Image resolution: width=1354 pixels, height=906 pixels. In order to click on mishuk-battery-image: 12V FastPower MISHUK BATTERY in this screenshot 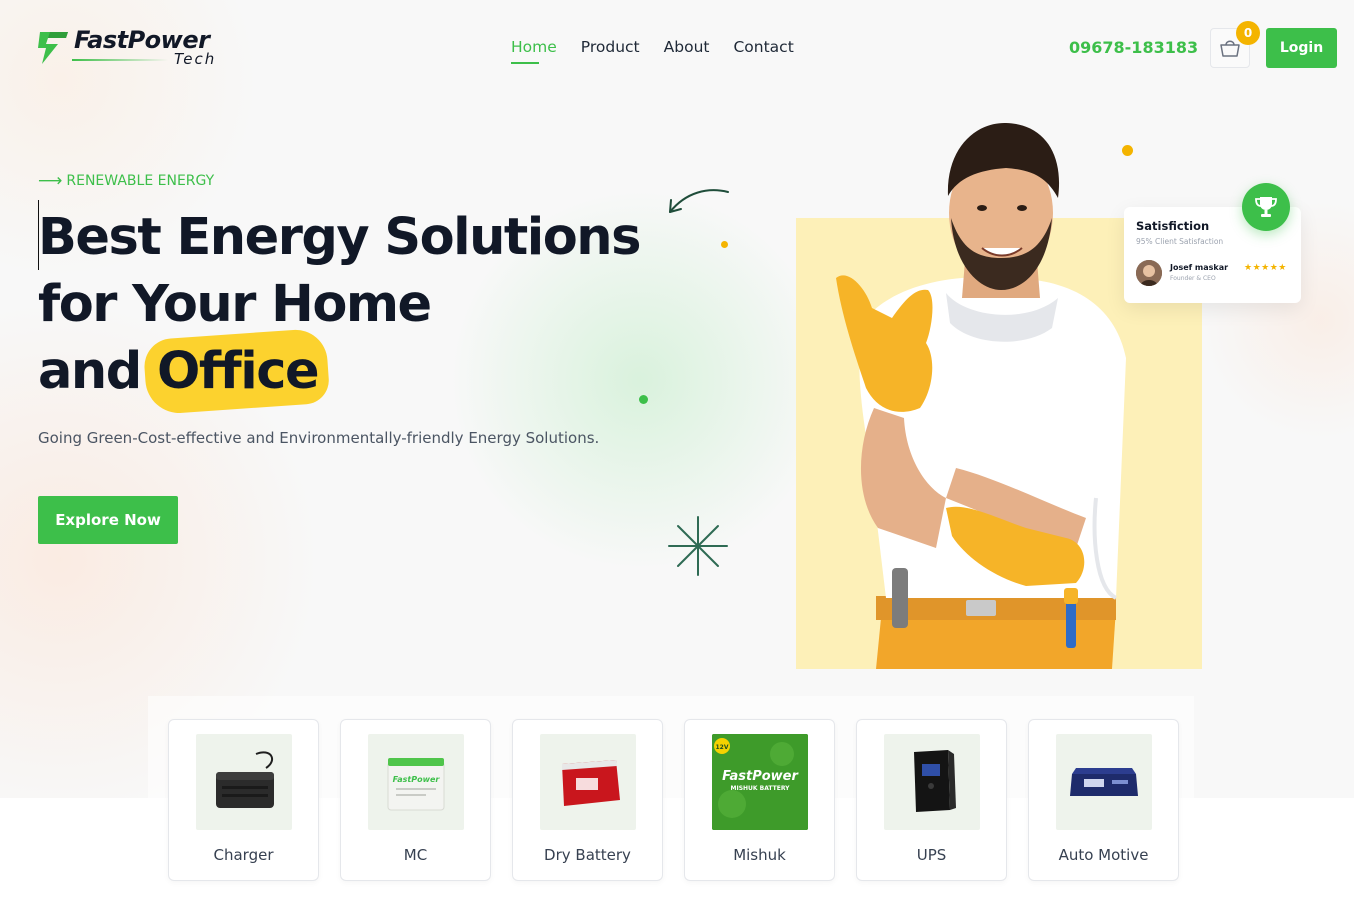, I will do `click(760, 782)`.